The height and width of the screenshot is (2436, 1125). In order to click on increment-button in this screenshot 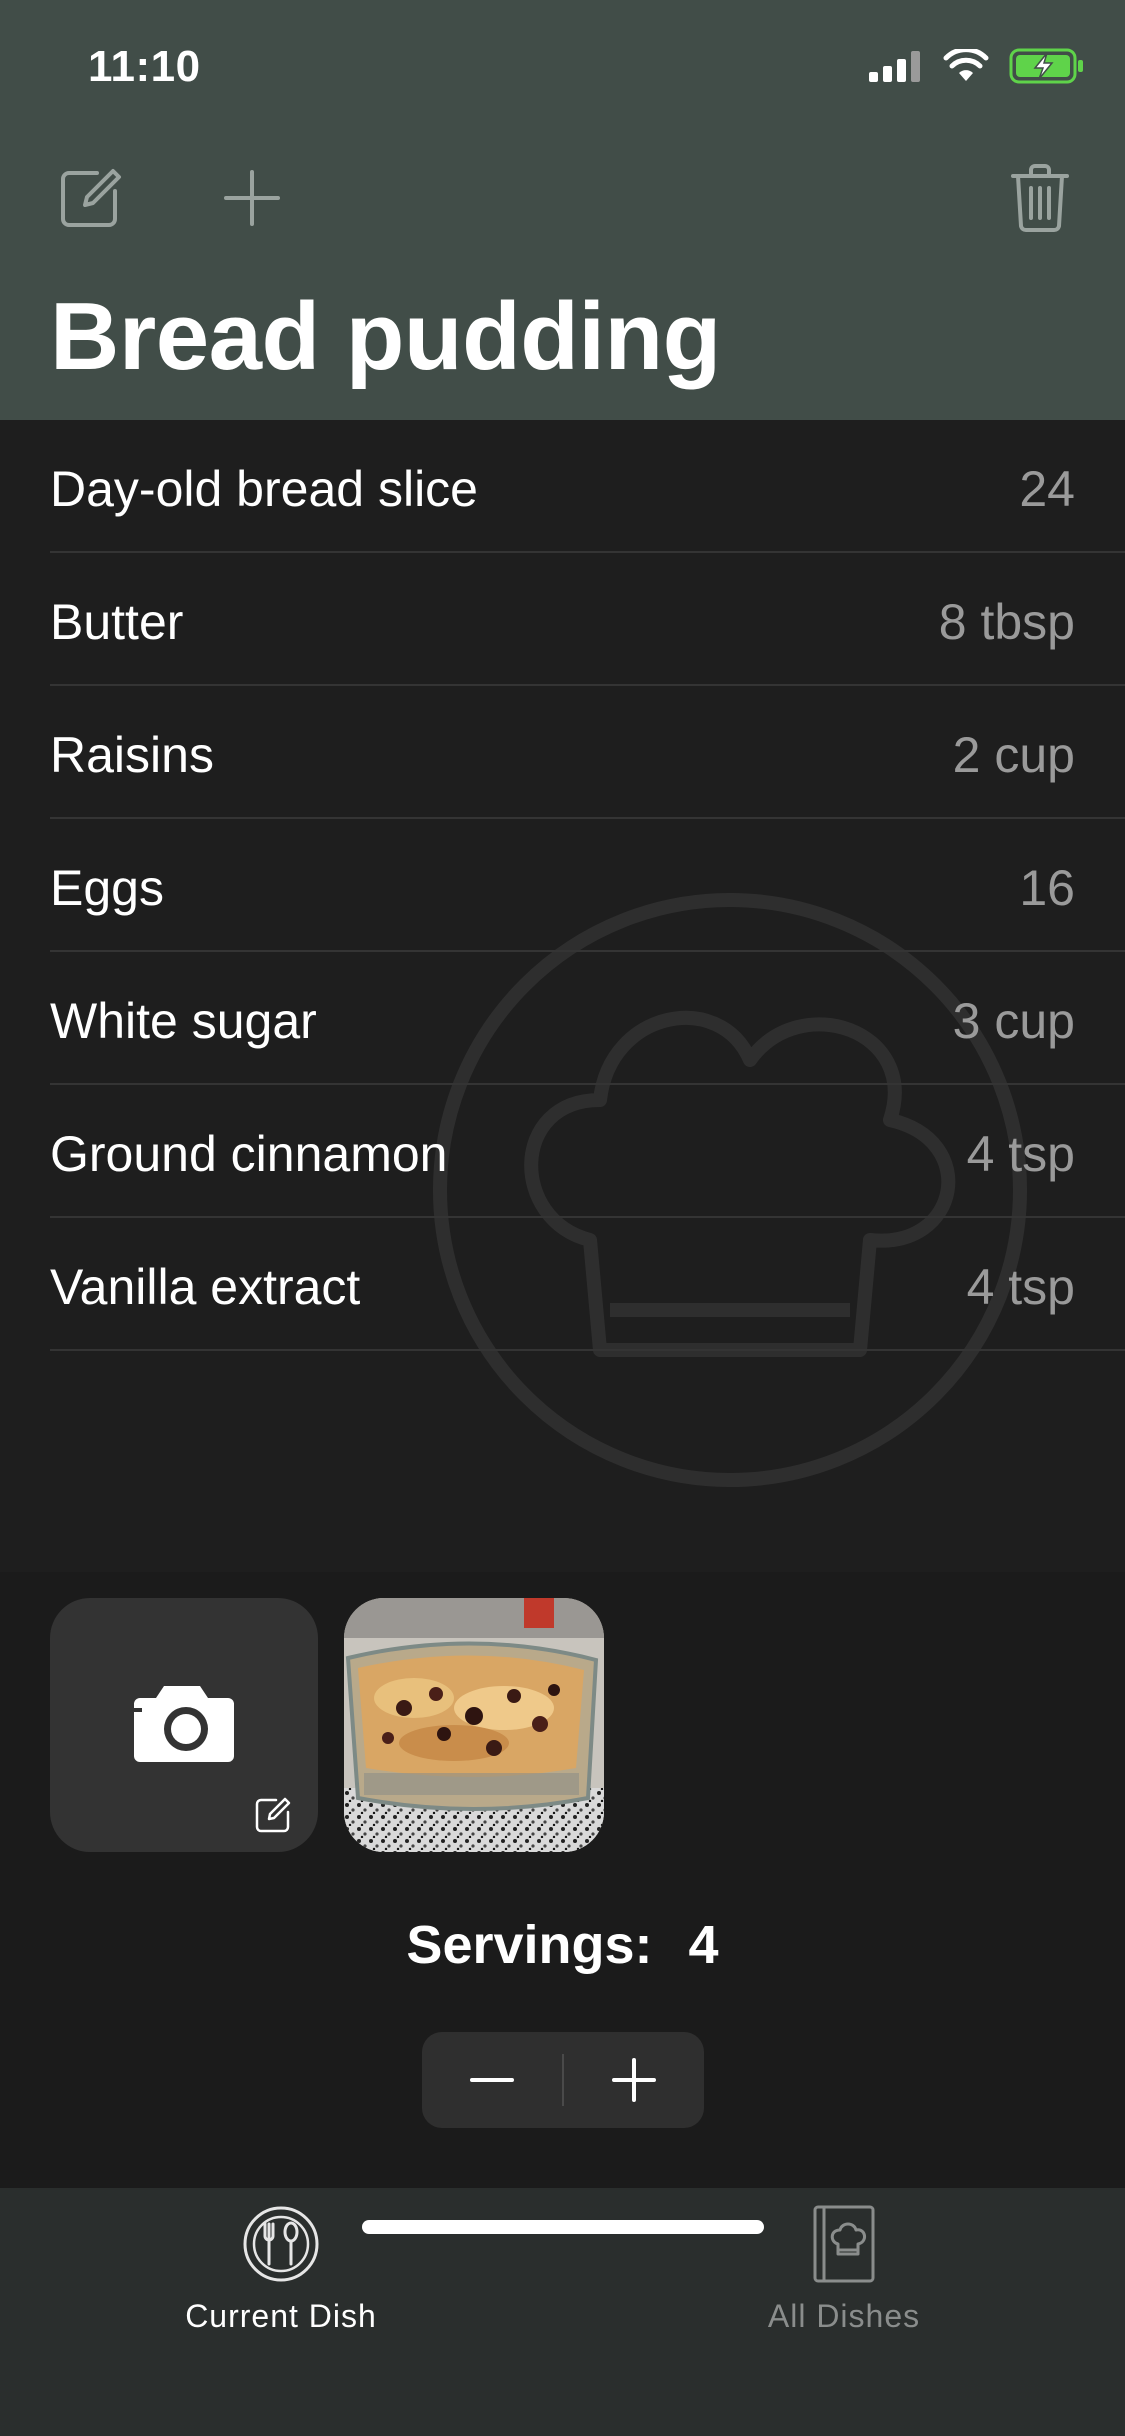, I will do `click(634, 2080)`.